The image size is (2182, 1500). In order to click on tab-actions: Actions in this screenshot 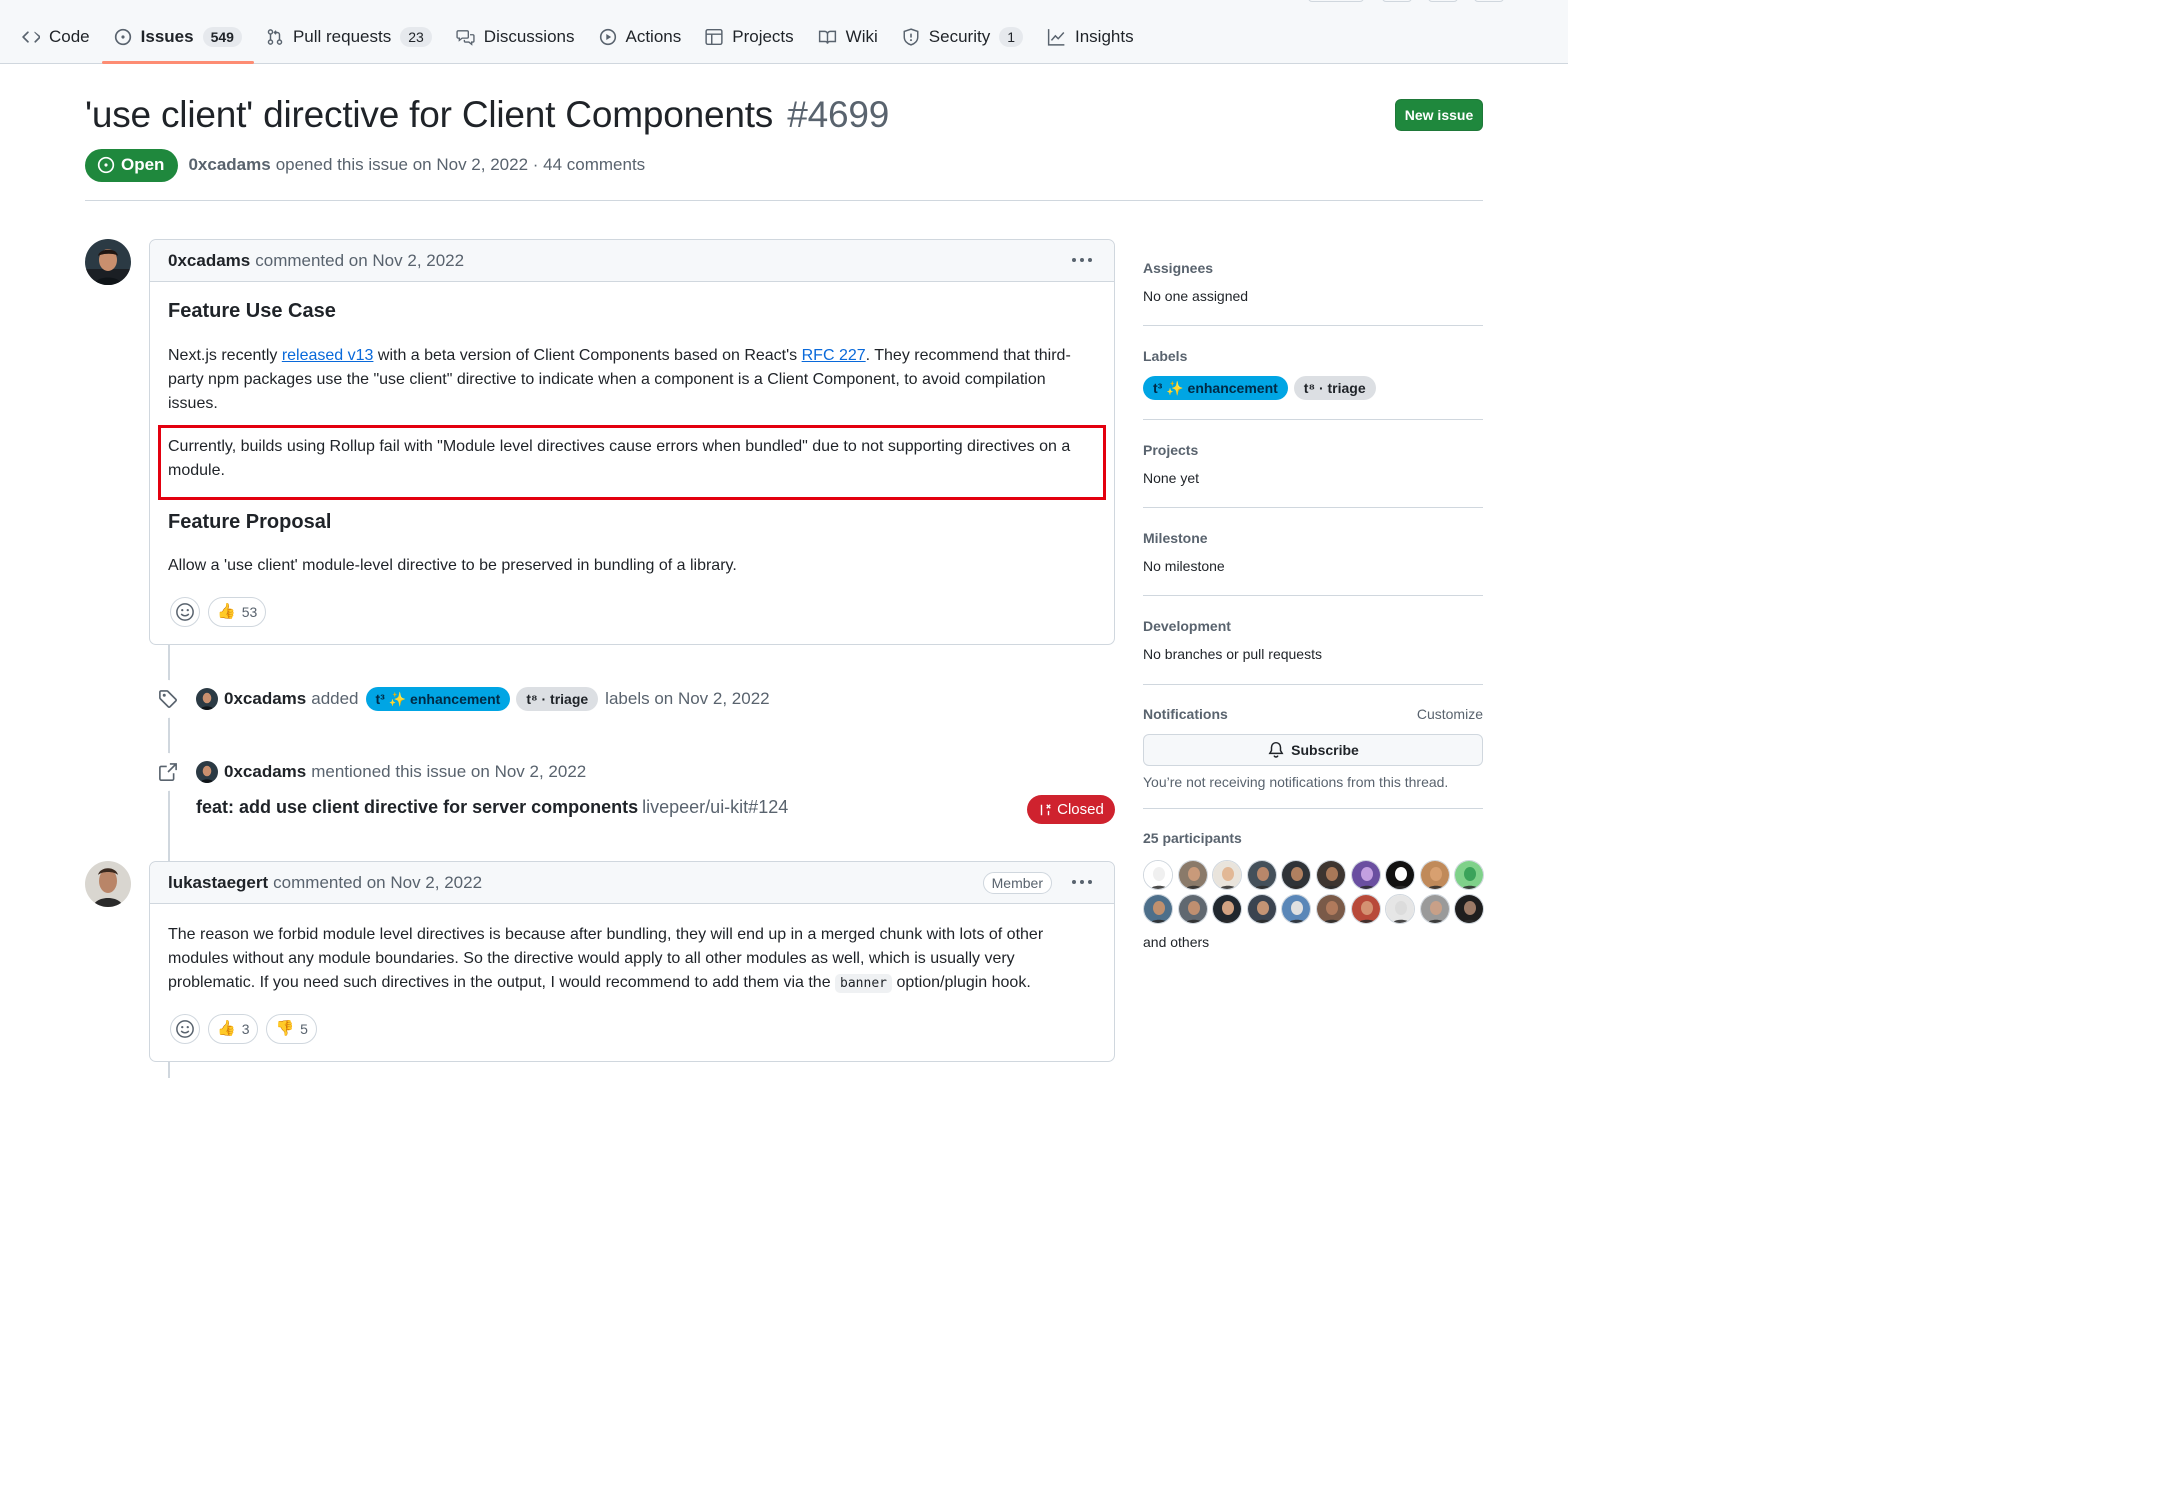, I will do `click(640, 37)`.